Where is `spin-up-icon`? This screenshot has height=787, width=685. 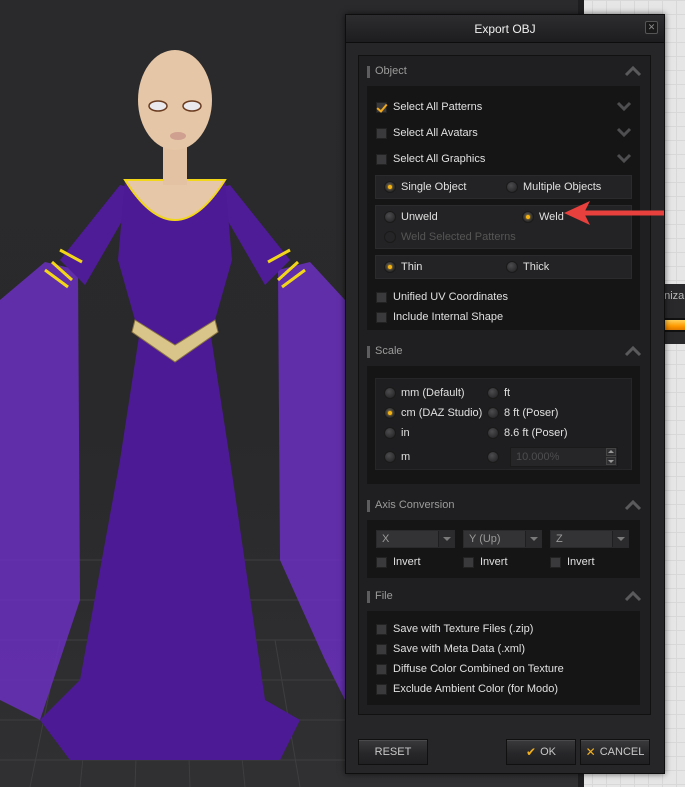 spin-up-icon is located at coordinates (611, 452).